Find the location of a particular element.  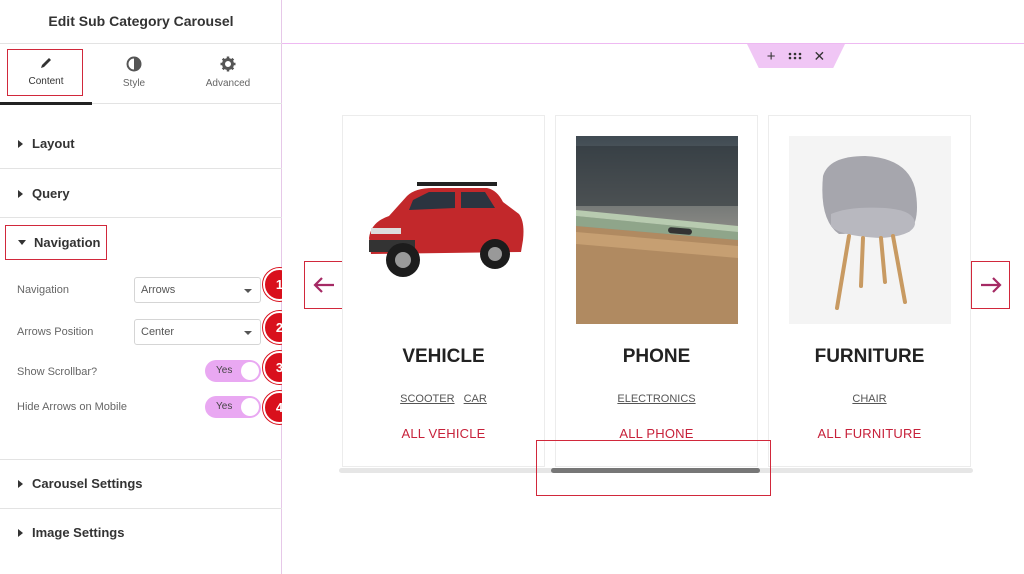

subcategory-link: CAR is located at coordinates (475, 399).